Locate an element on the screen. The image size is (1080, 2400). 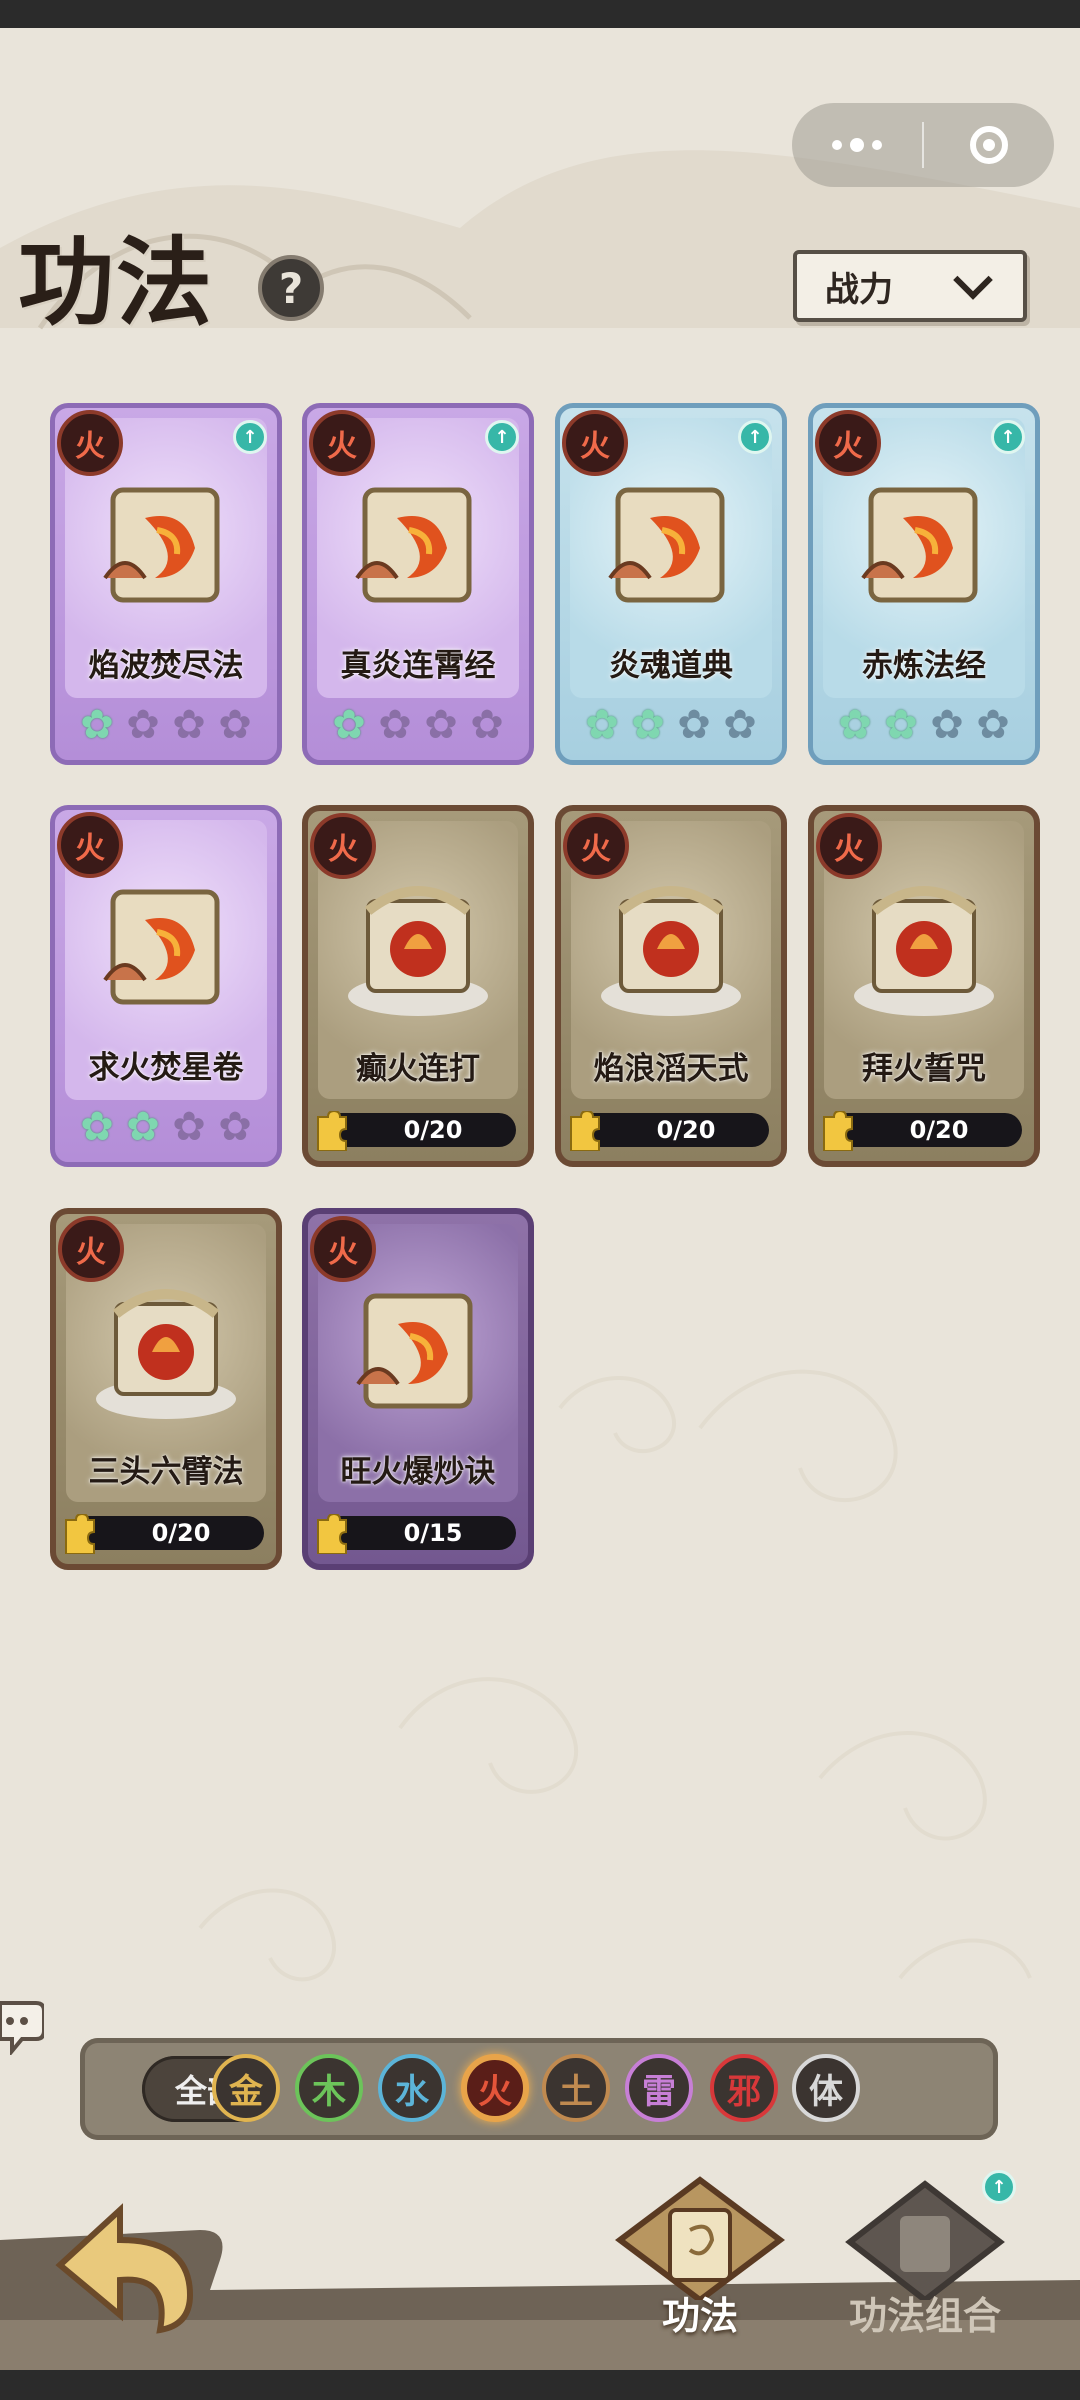
fragment-count: 0/15 is located at coordinates (433, 1533).